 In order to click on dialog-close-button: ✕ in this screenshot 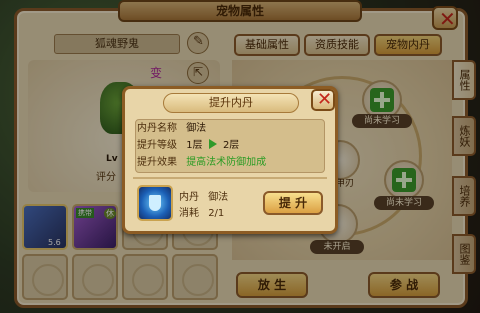, I will do `click(323, 100)`.